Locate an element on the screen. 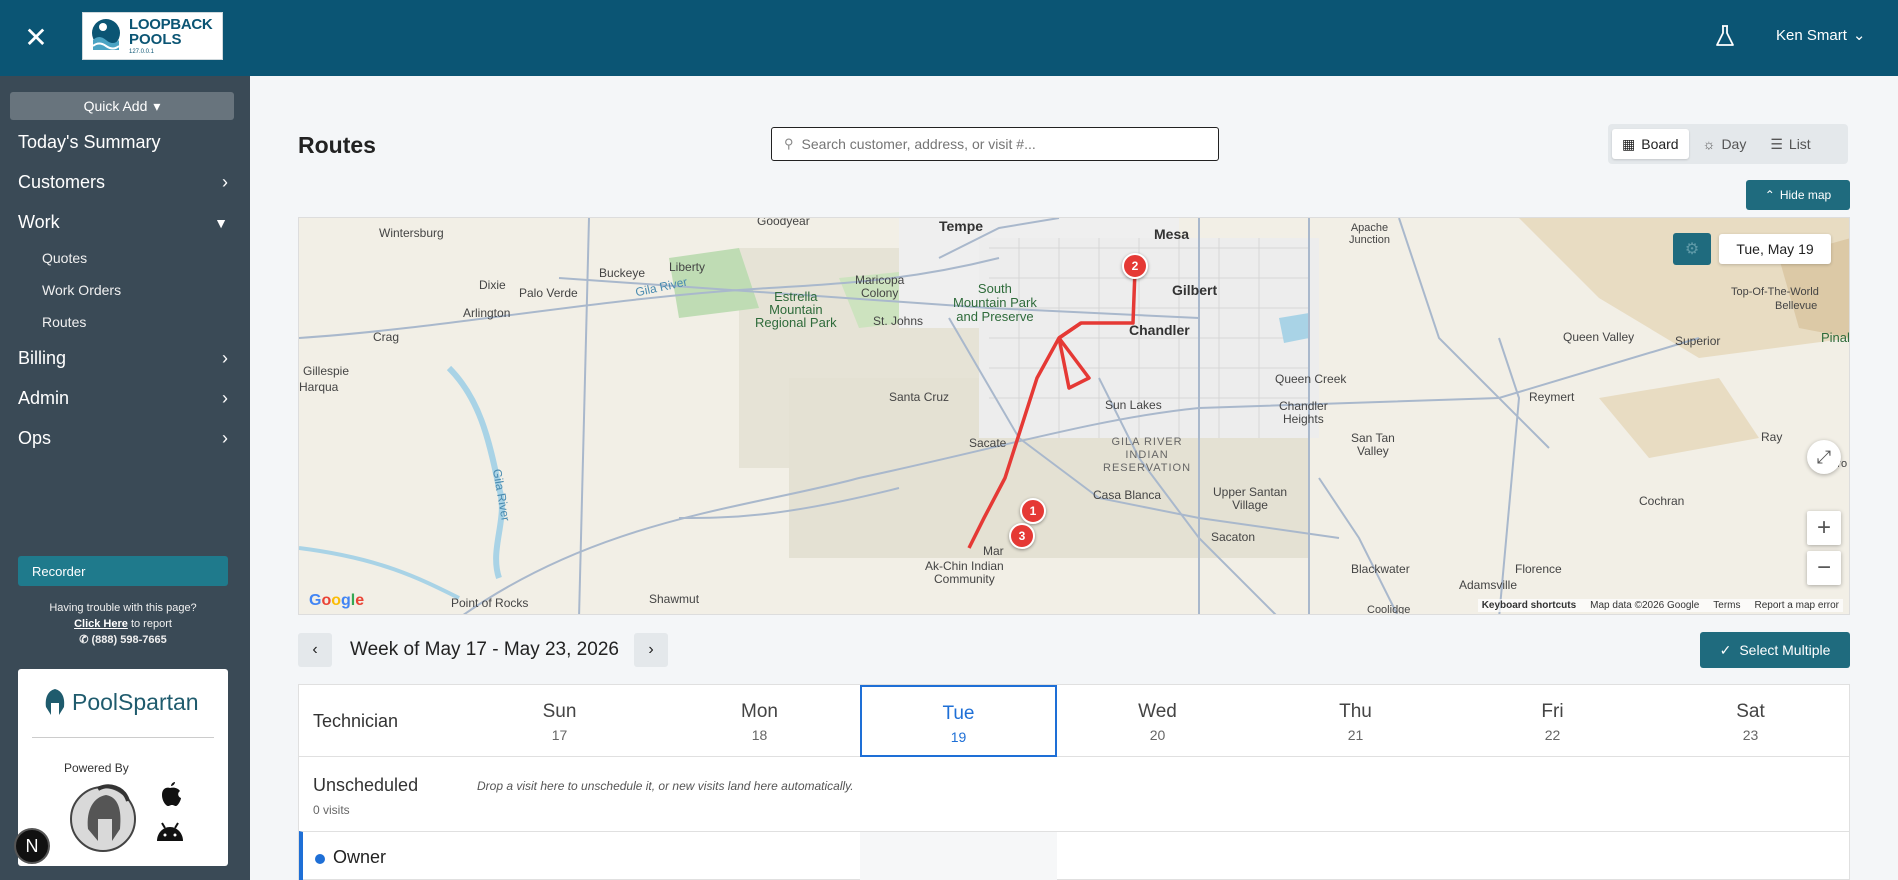  route-marker-2: 2 is located at coordinates (1135, 266).